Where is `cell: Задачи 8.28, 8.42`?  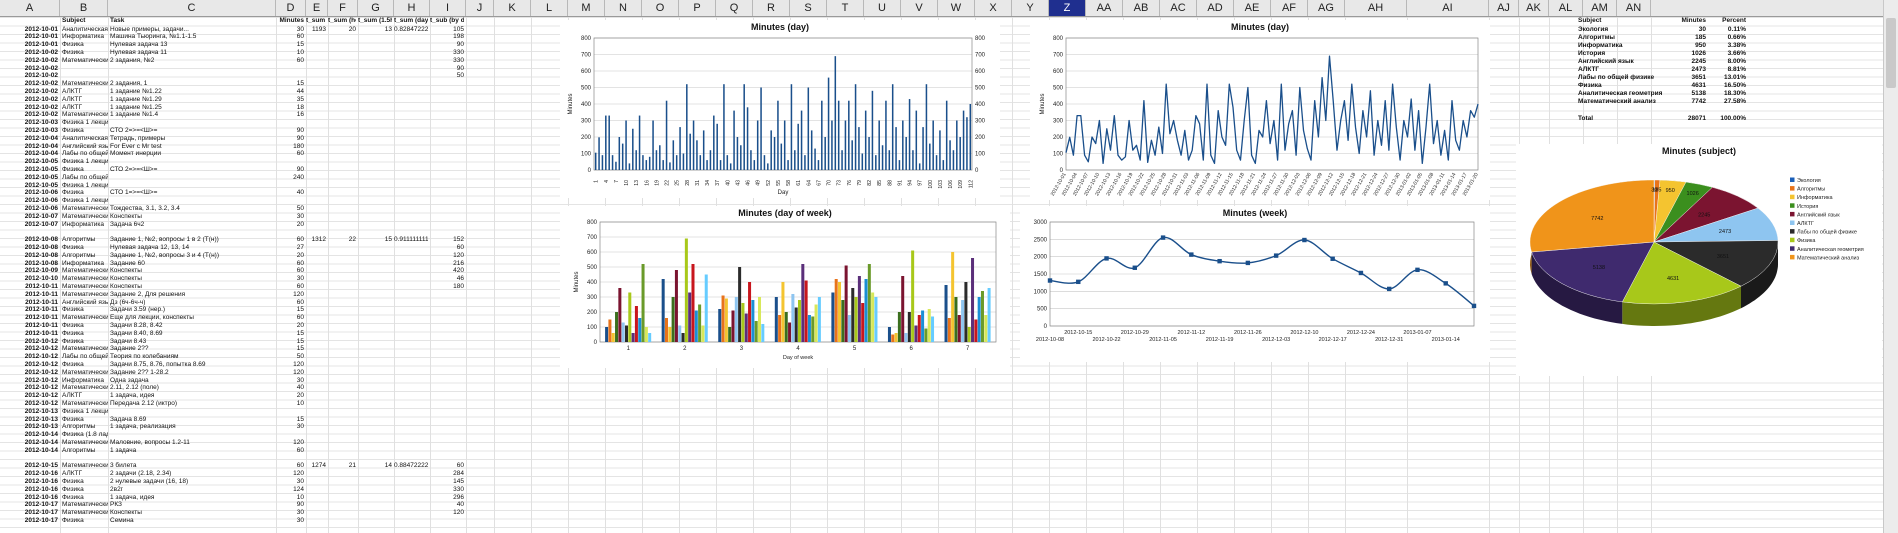
cell: Задачи 8.28, 8.42 is located at coordinates (192, 326).